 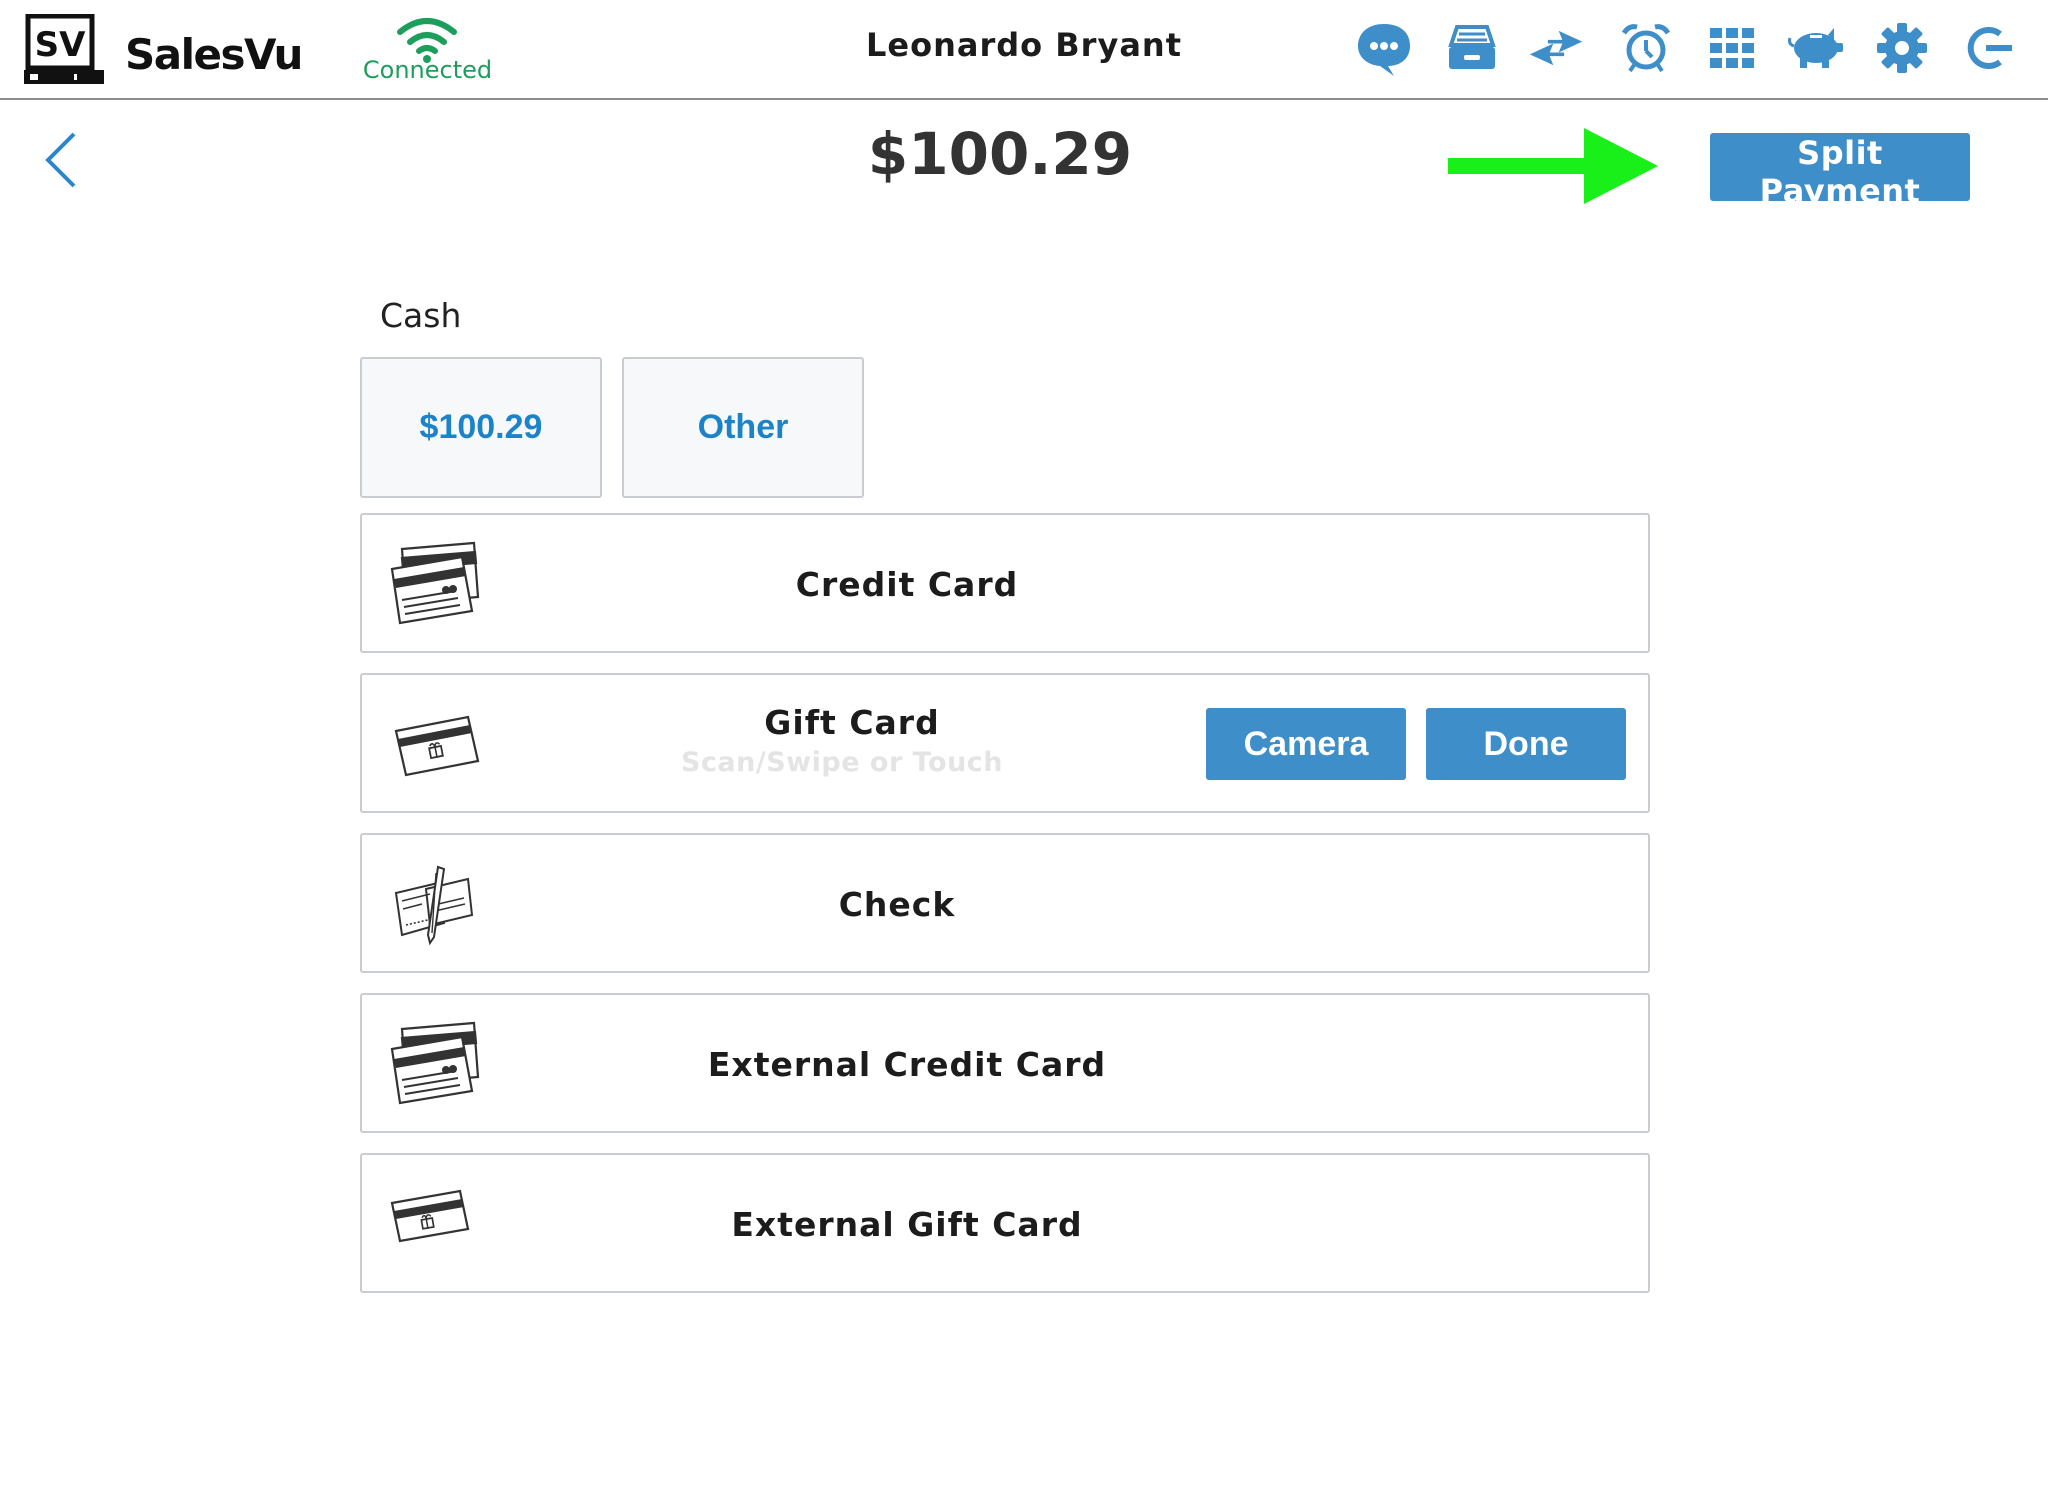 I want to click on cash-drawer-icon, so click(x=1472, y=48).